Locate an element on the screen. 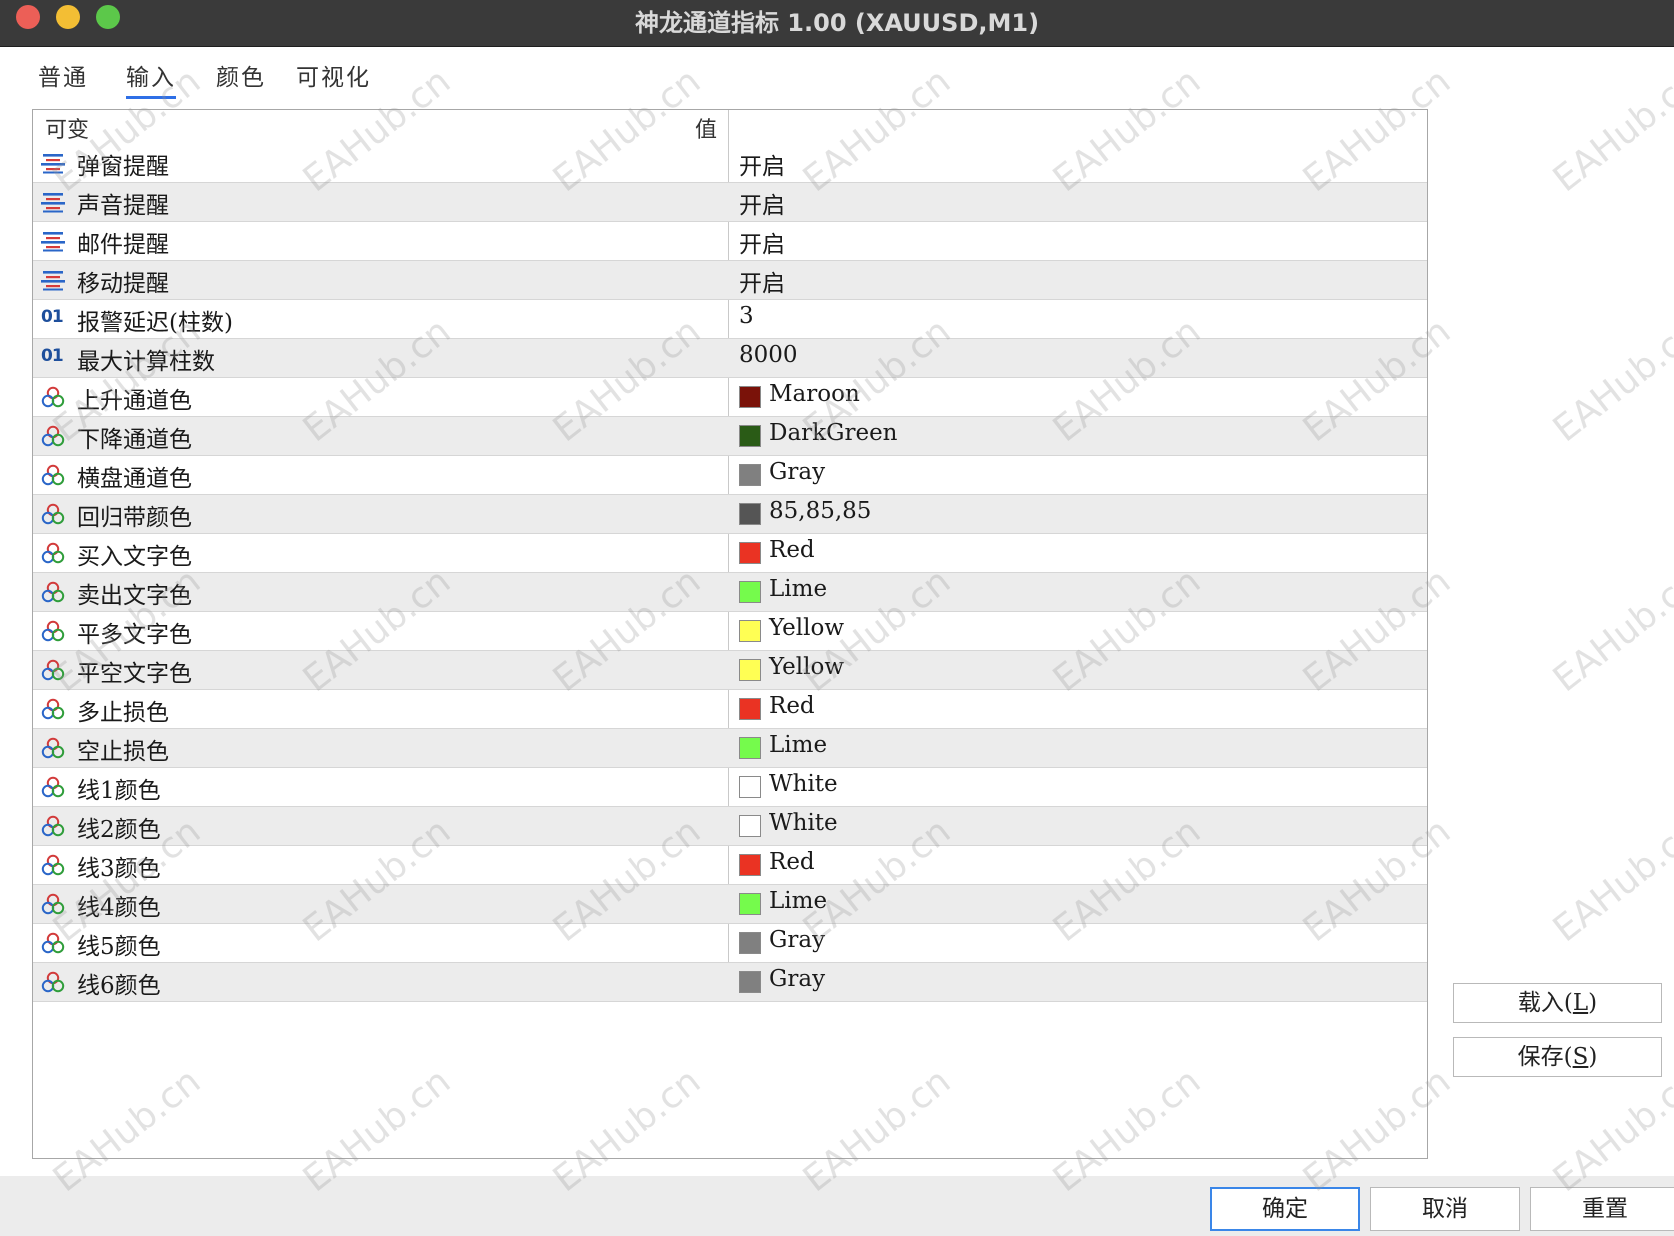 The image size is (1674, 1236). grid-row: 线4颜色 Lime is located at coordinates (730, 904).